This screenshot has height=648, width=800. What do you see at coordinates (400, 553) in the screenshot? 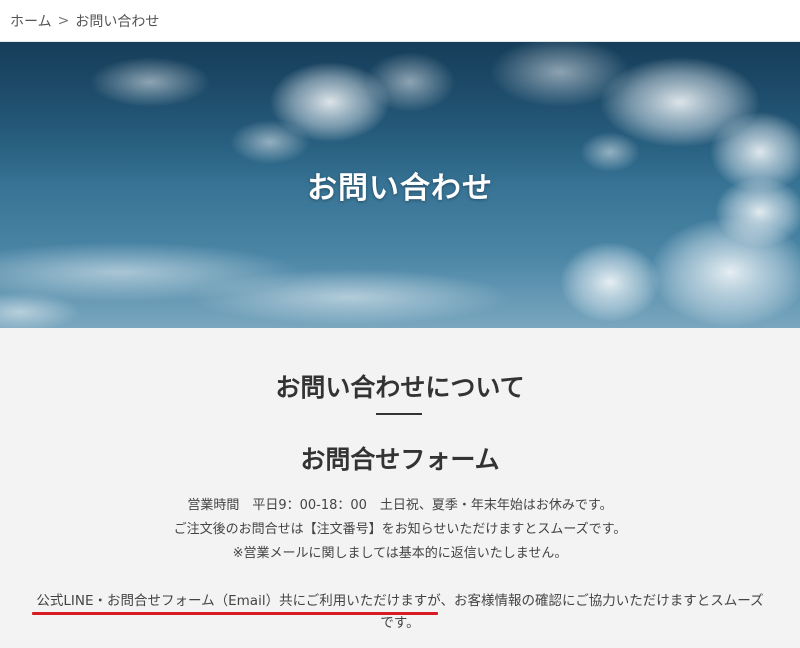
I see `sales-mail-note: ※営業メールに関しましては基本的に返信いたしません。` at bounding box center [400, 553].